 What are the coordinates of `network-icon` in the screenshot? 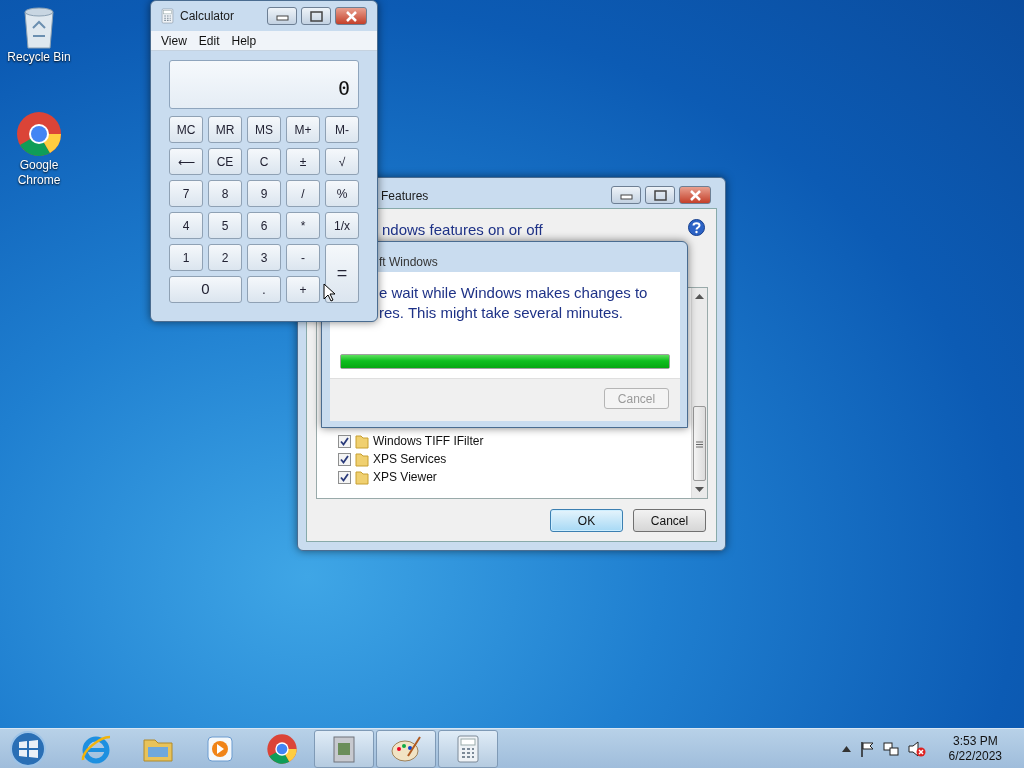 It's located at (890, 748).